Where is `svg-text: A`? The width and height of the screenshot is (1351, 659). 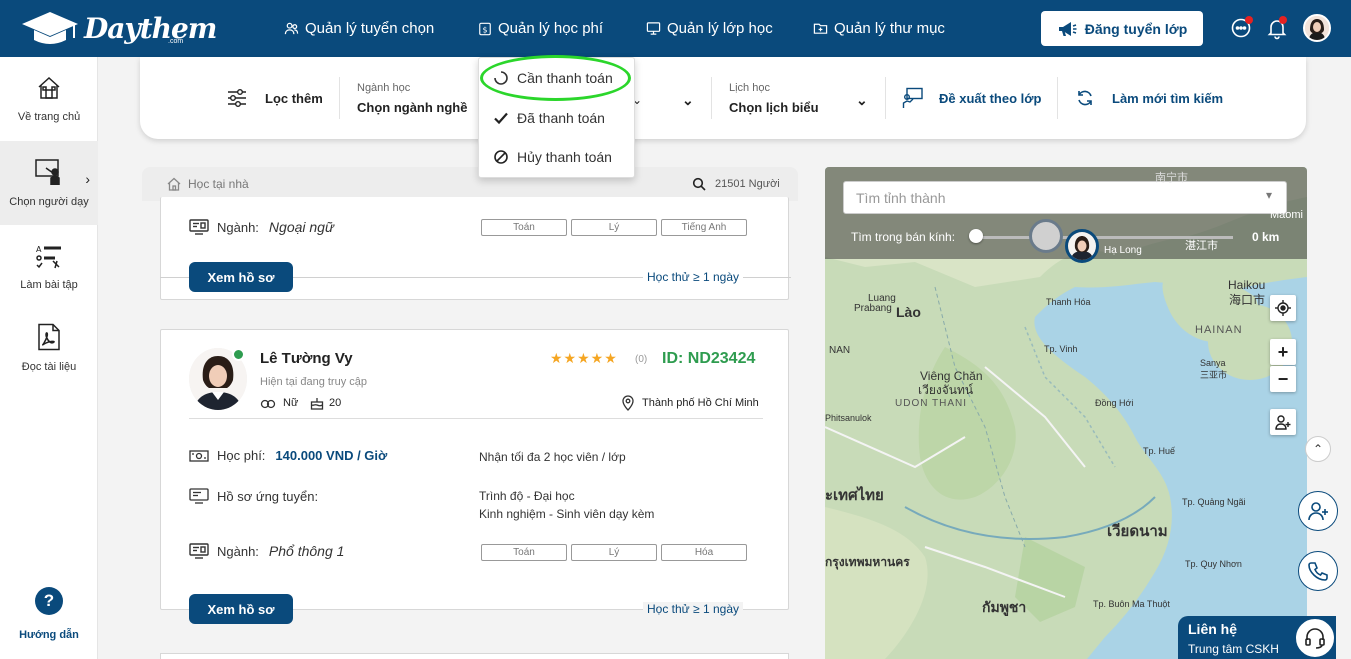 svg-text: A is located at coordinates (39, 249).